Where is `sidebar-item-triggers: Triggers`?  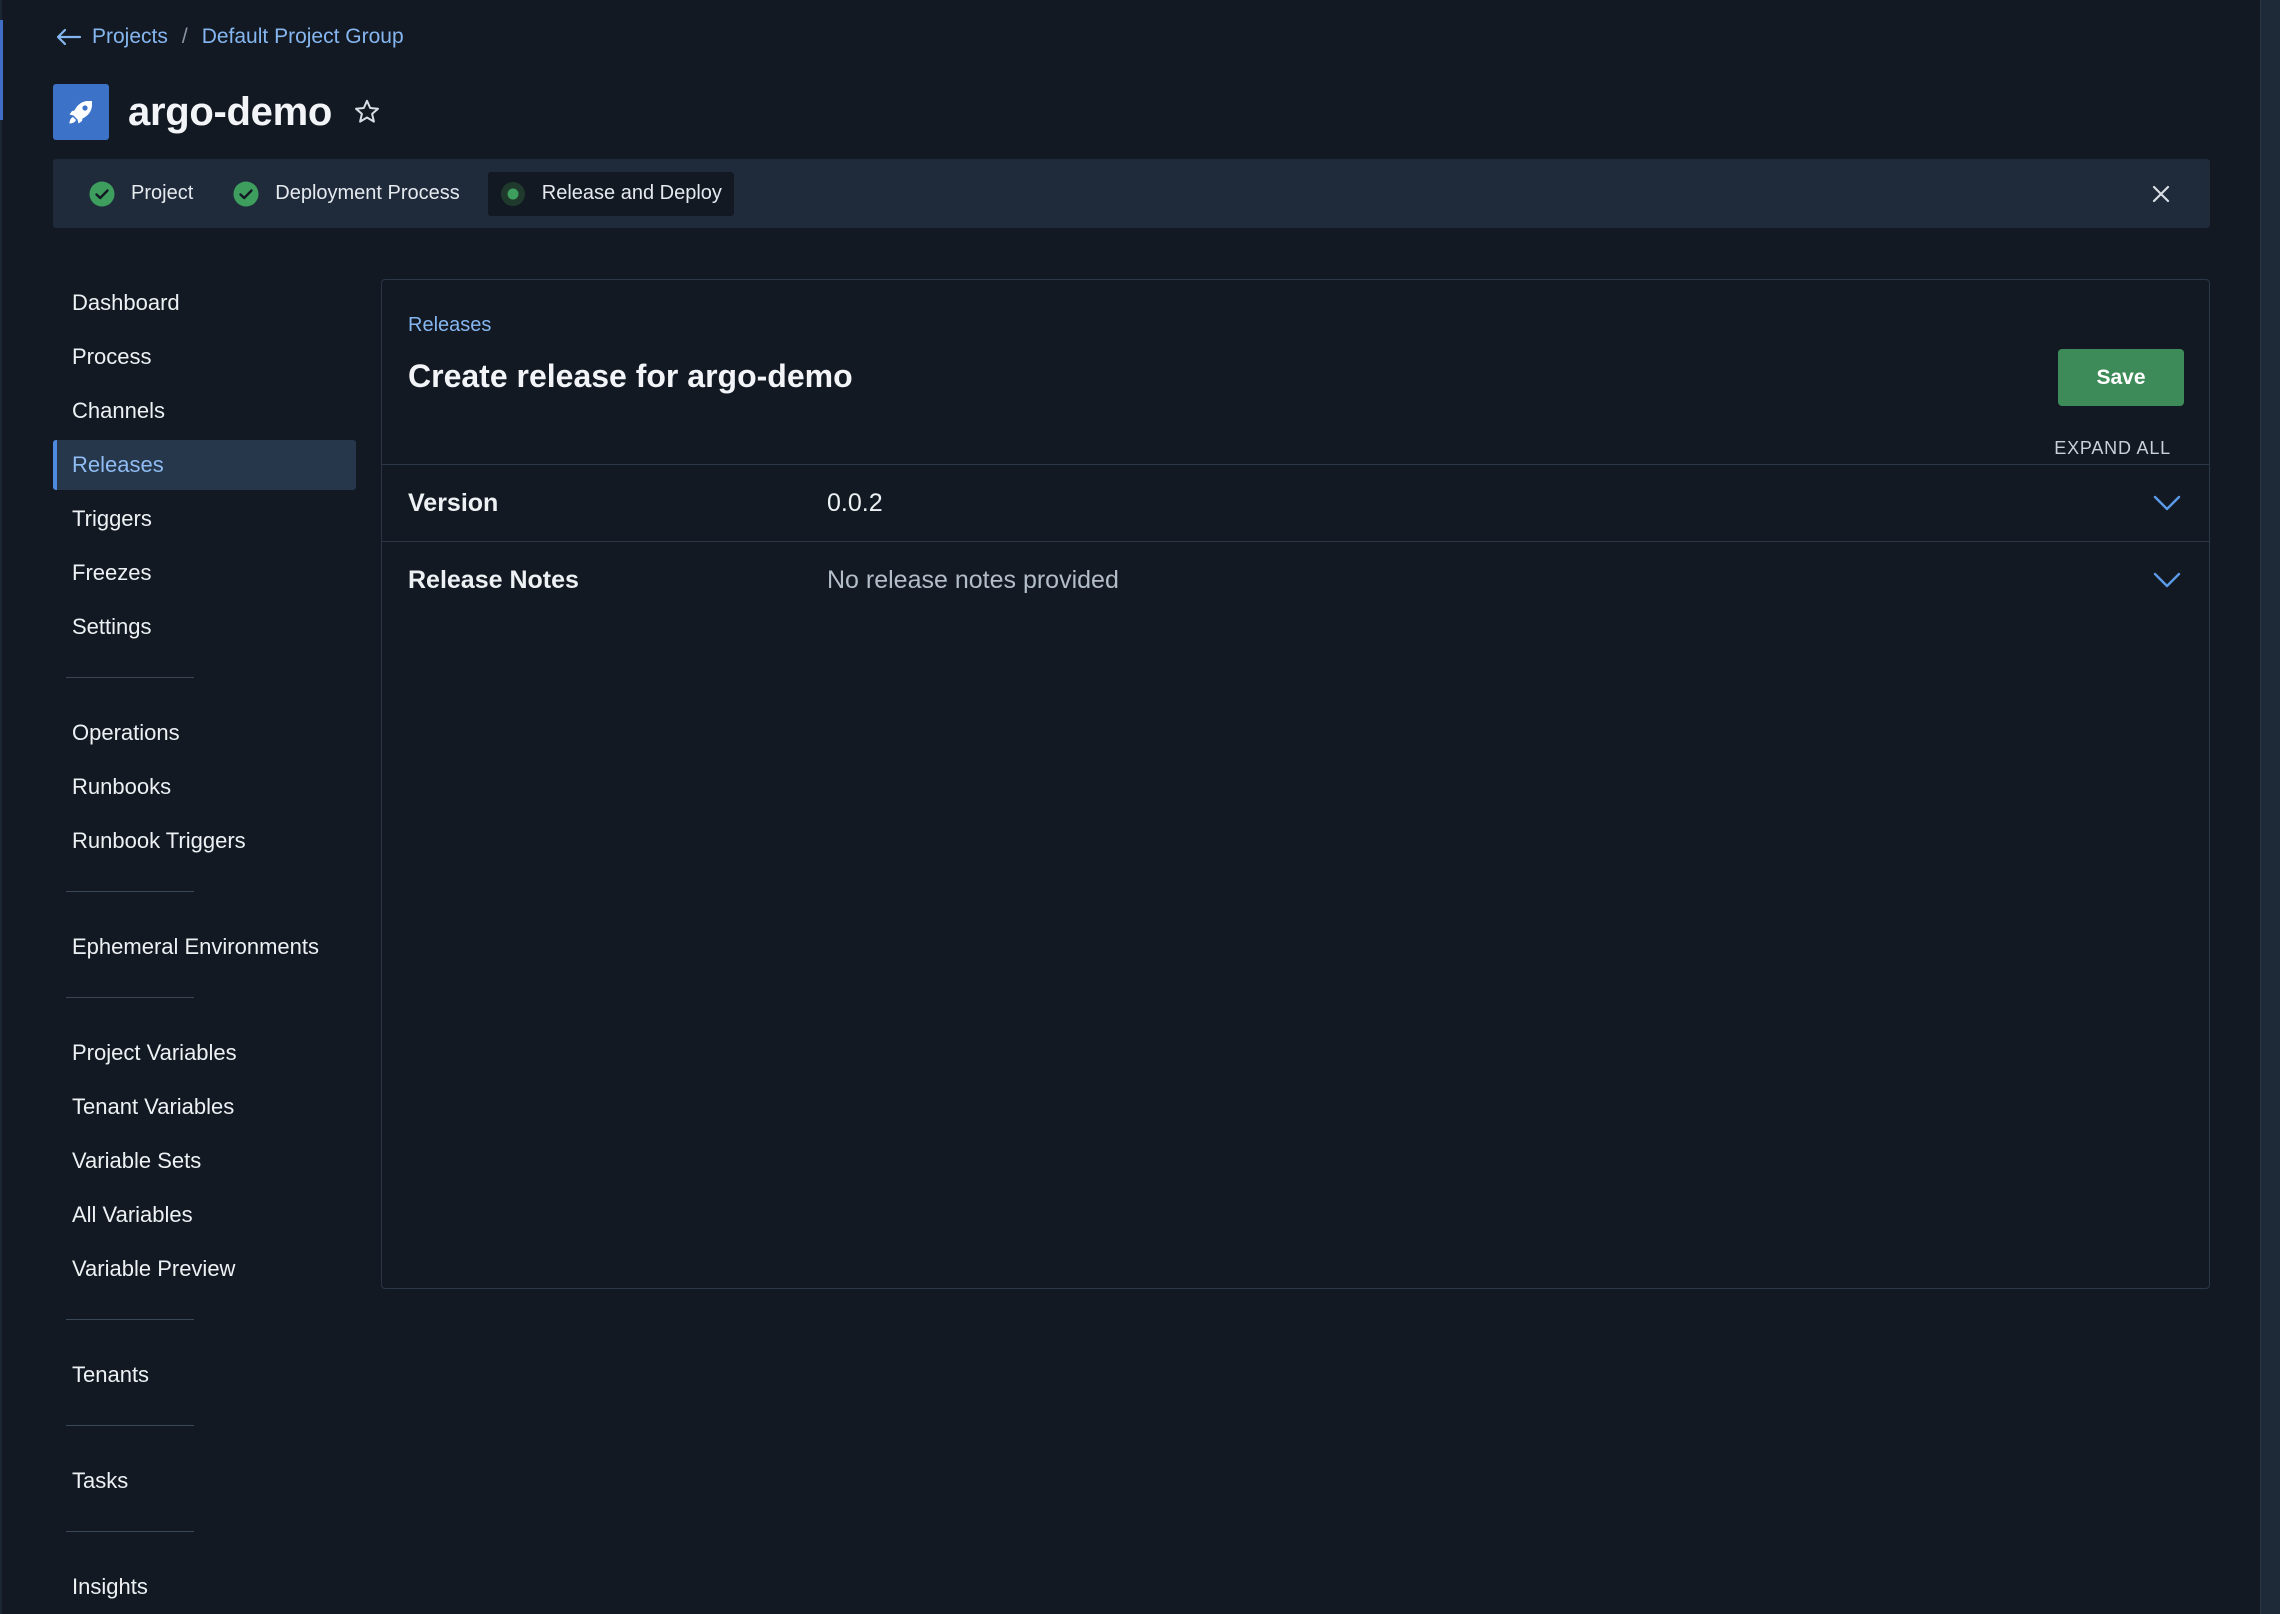 sidebar-item-triggers: Triggers is located at coordinates (204, 519).